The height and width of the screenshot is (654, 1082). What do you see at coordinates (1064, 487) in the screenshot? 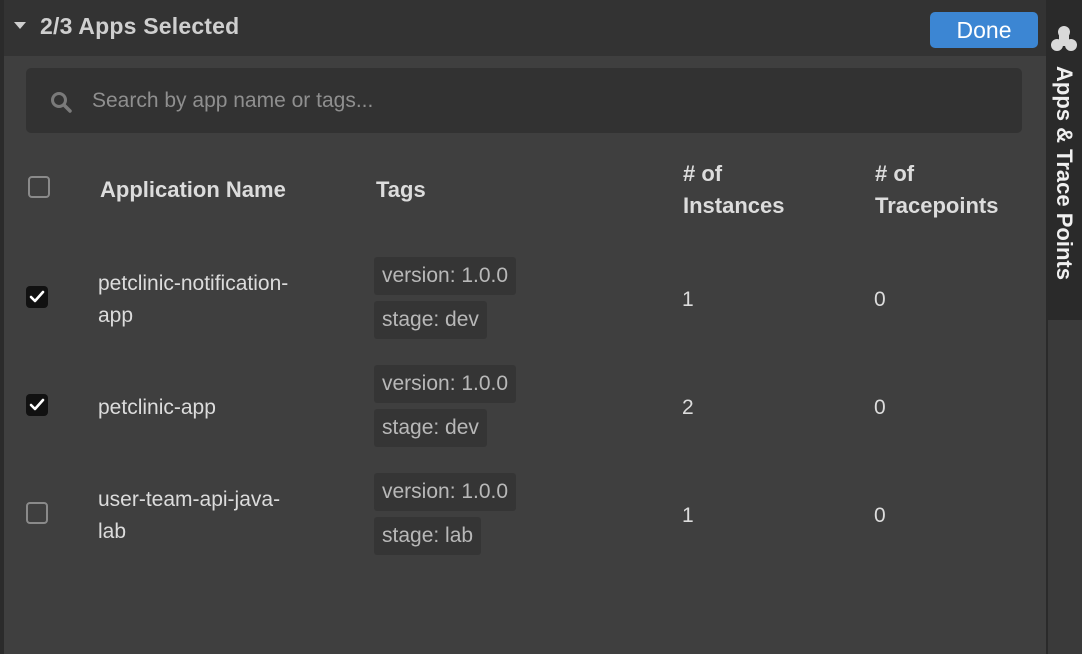
I see `side-strip` at bounding box center [1064, 487].